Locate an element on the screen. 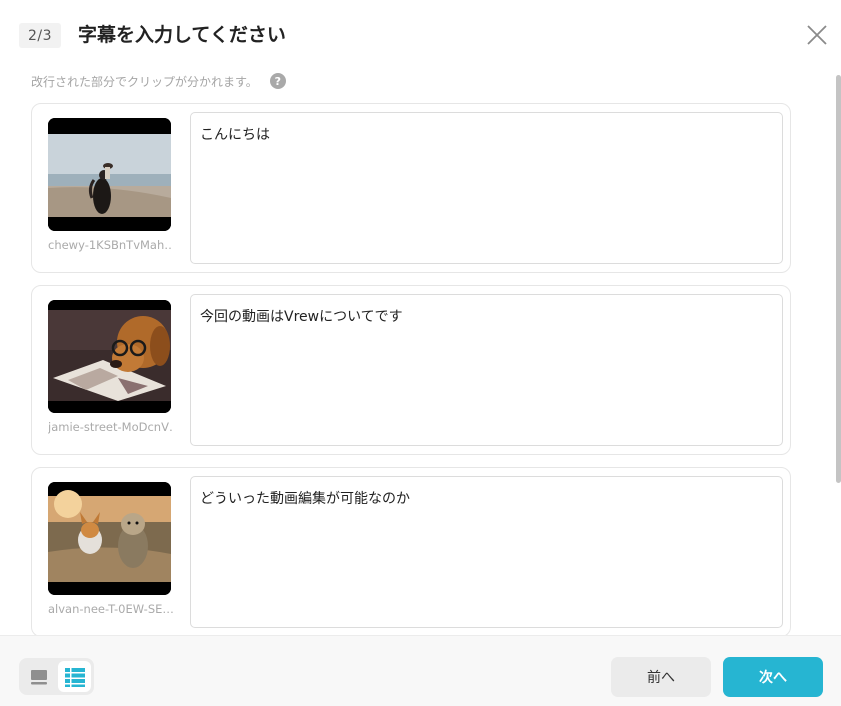 The image size is (841, 706). previous-button: 前へ is located at coordinates (661, 677).